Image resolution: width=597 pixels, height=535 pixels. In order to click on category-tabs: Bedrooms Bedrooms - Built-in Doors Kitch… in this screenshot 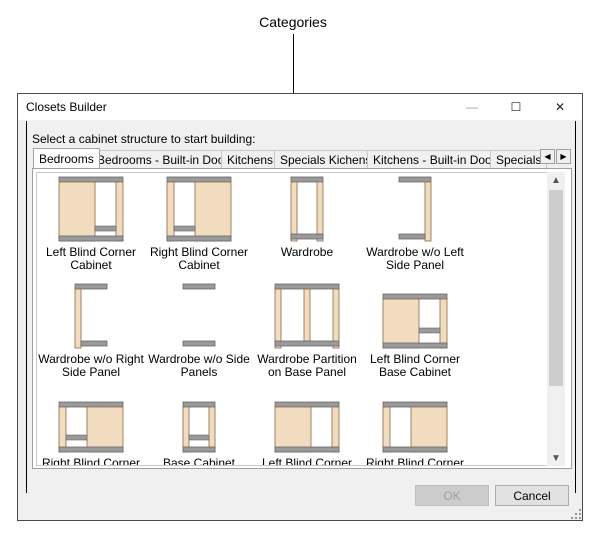, I will do `click(302, 158)`.